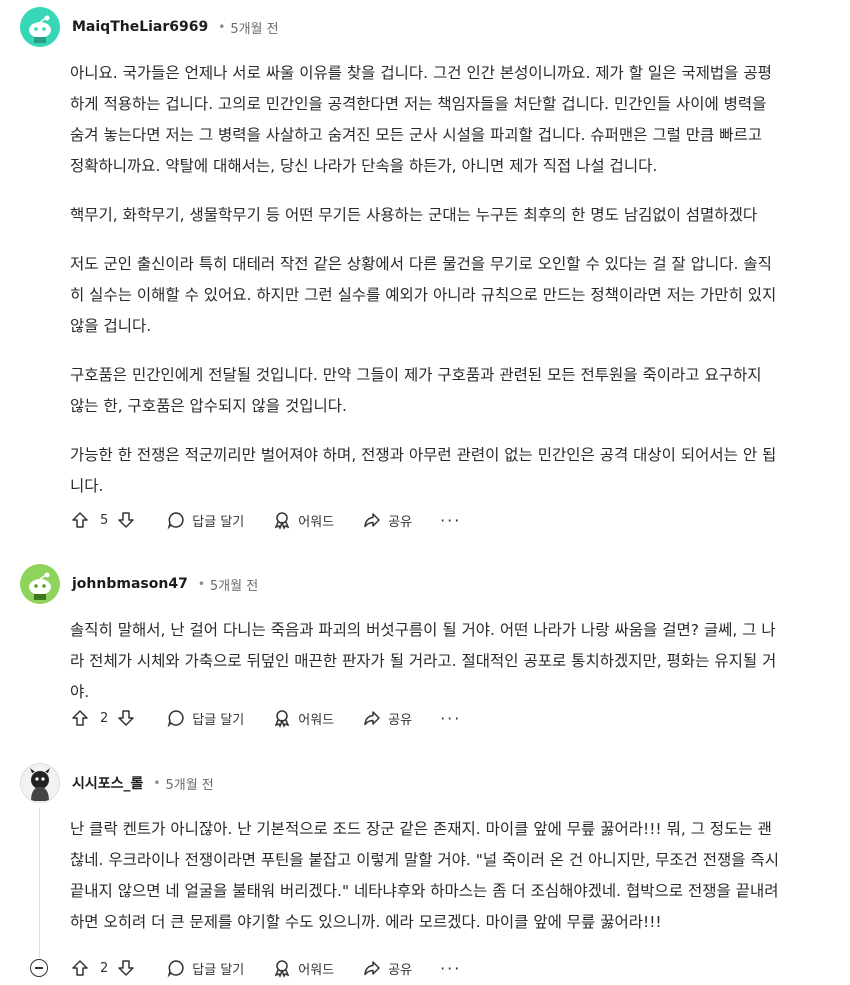 This screenshot has height=985, width=850. I want to click on comment-header: MaiqTheLiar6969 • 5개월 전, so click(149, 27).